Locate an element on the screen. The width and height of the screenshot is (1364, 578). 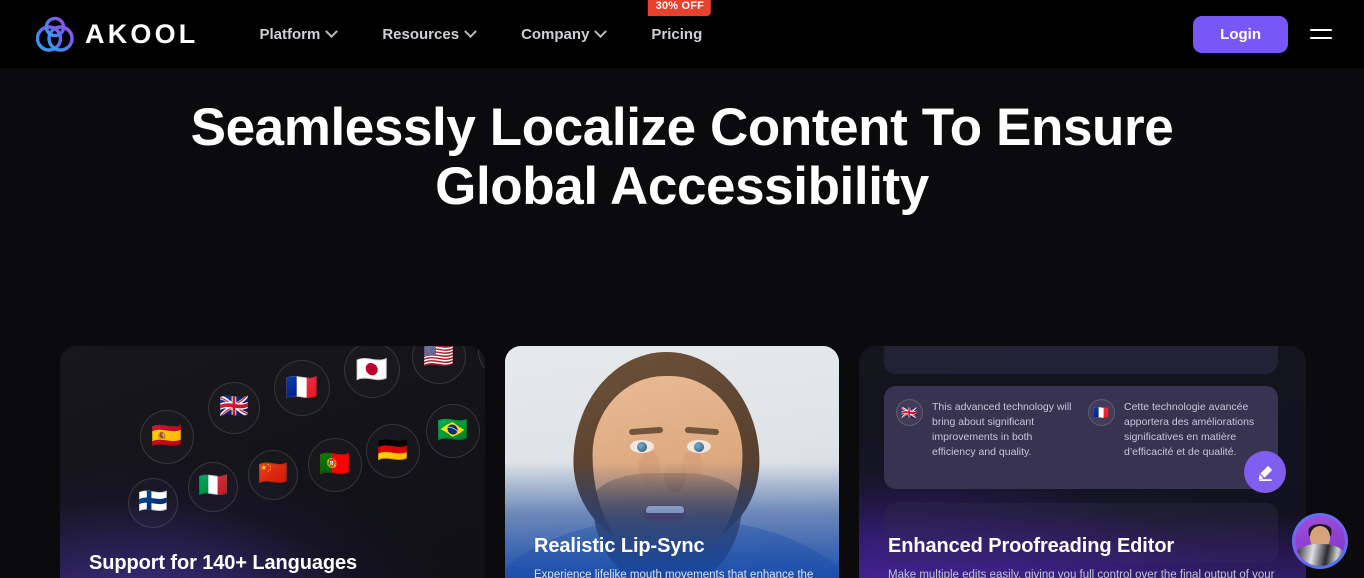
nav-item-pricing: 30% OFF Pricing is located at coordinates (676, 25).